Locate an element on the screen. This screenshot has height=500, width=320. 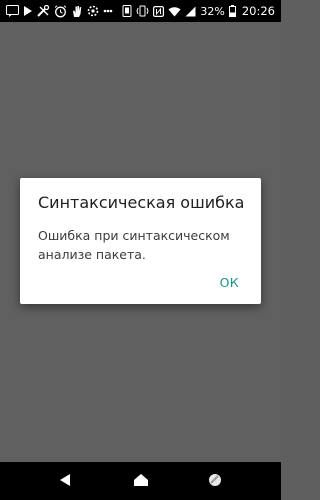
back-button is located at coordinates (65, 481).